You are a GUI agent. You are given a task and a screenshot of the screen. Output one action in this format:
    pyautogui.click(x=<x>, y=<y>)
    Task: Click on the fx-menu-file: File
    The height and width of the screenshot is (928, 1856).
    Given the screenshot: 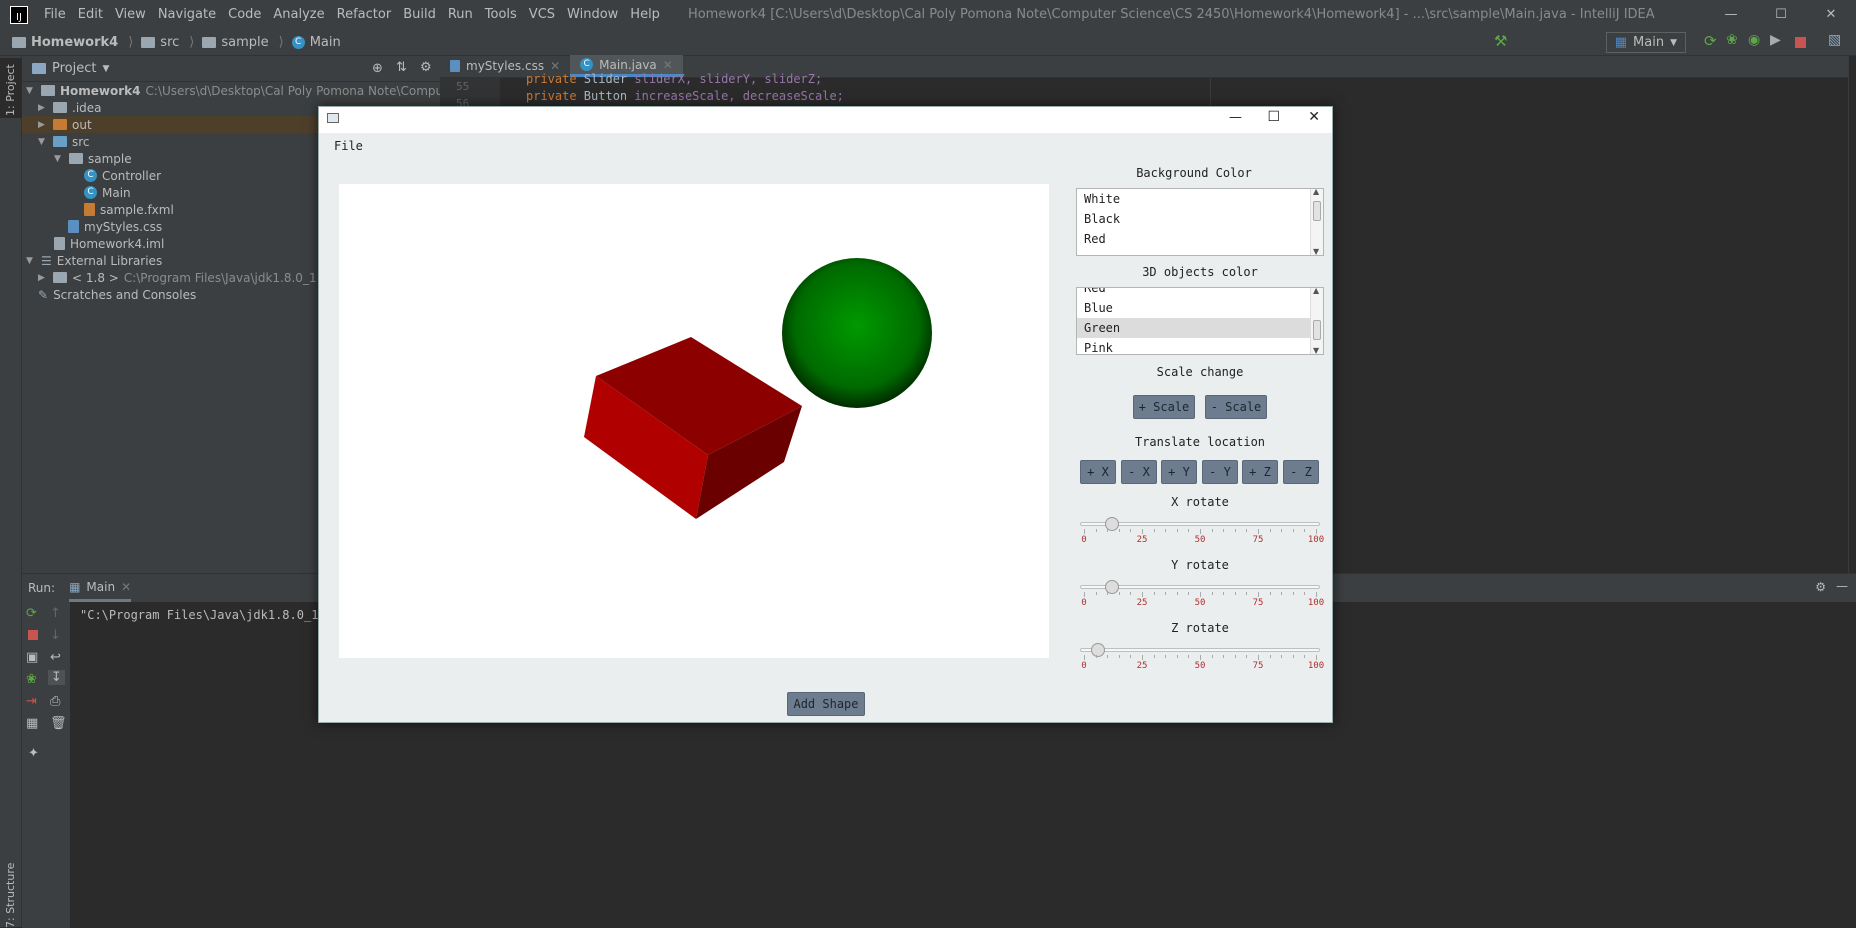 What is the action you would take?
    pyautogui.click(x=348, y=146)
    